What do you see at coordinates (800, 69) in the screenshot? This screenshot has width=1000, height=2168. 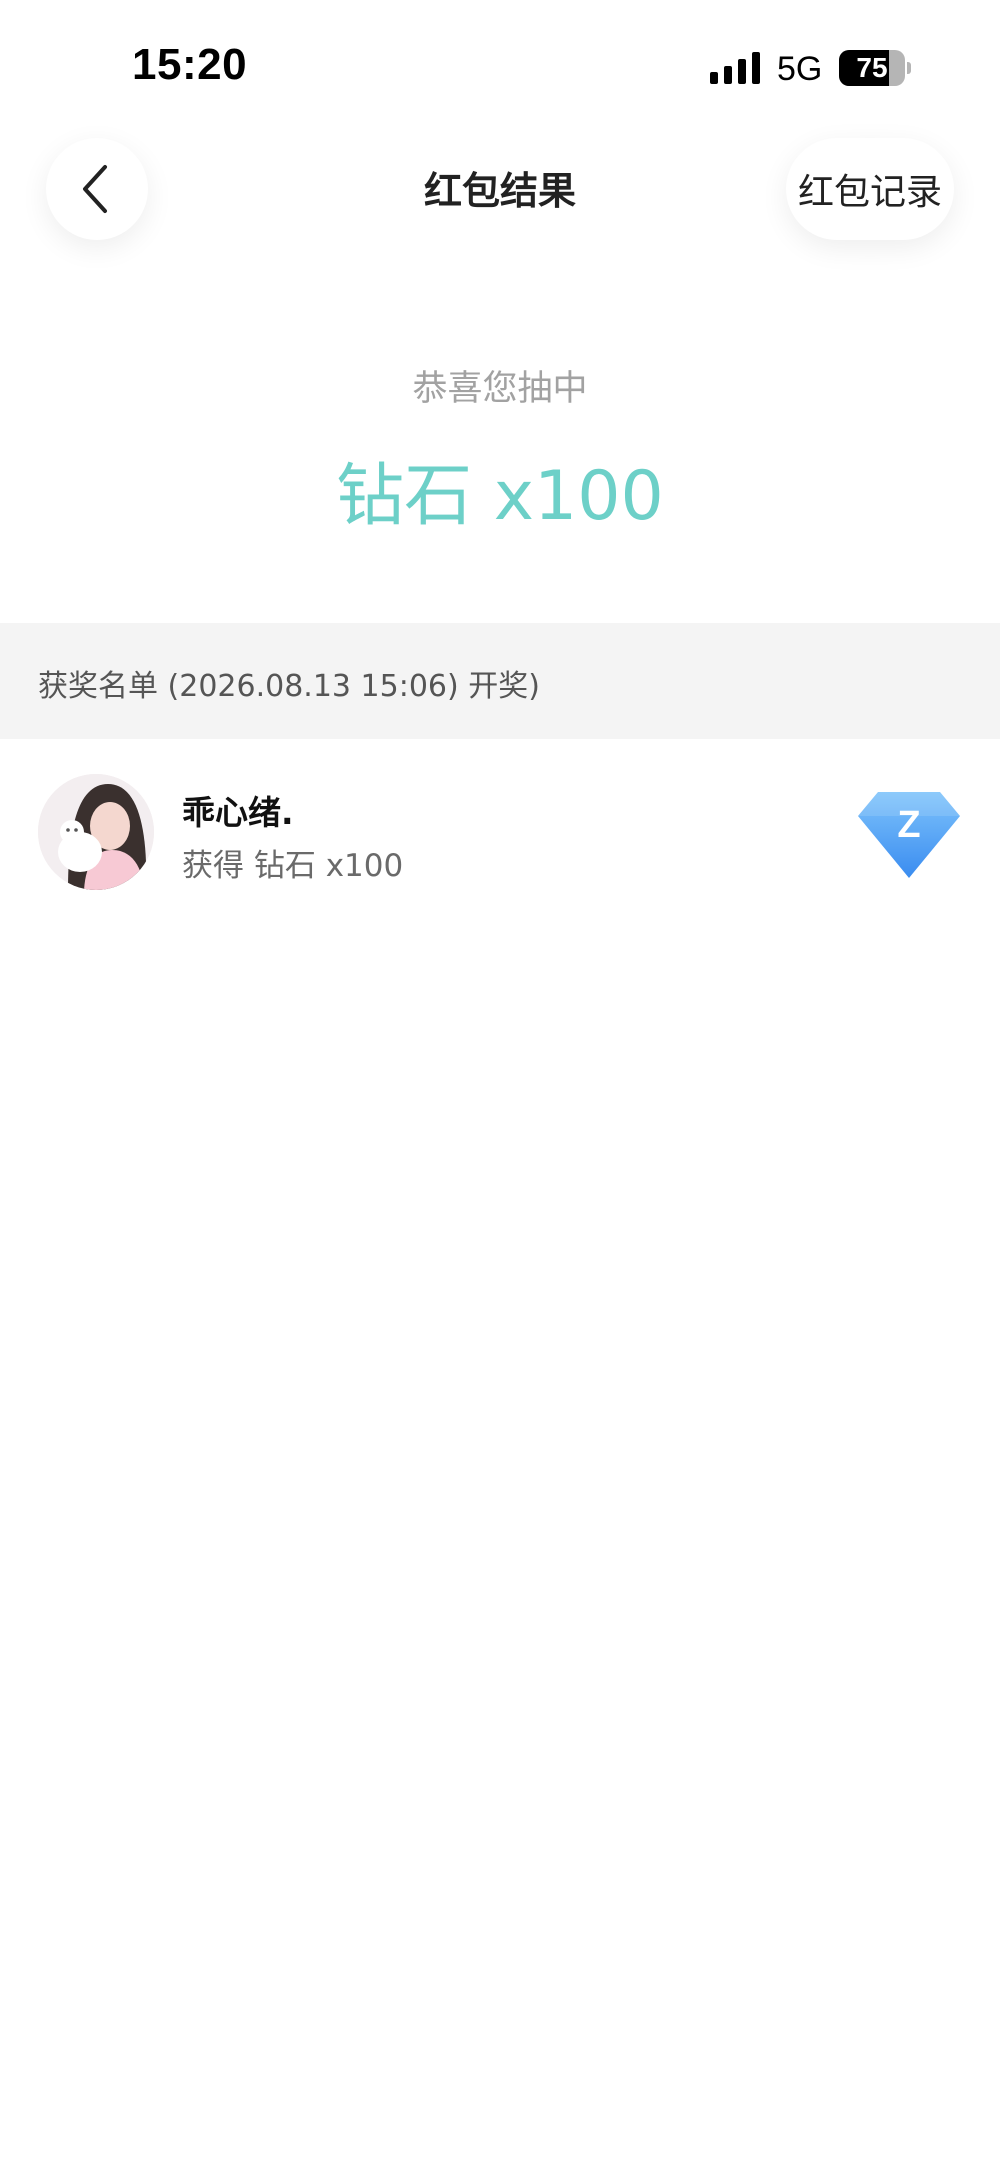 I see `network-type-label: 5G` at bounding box center [800, 69].